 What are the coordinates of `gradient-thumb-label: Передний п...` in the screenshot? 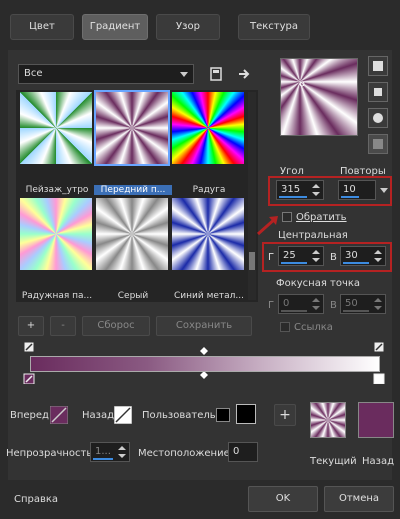 It's located at (133, 190).